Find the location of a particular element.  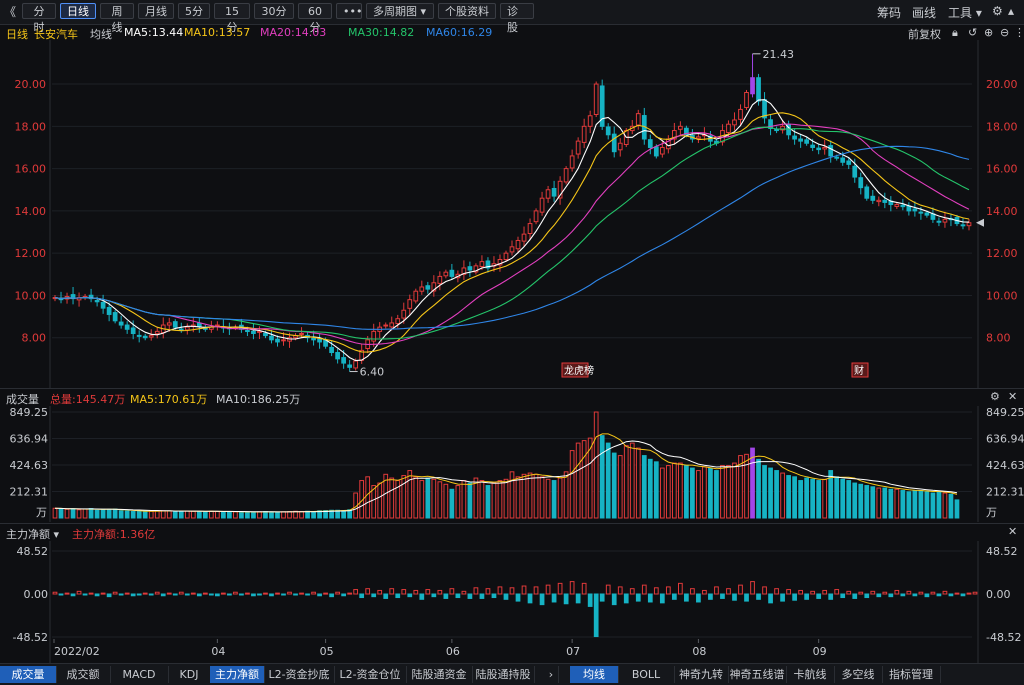

period-tab-5: 15分 is located at coordinates (232, 18).